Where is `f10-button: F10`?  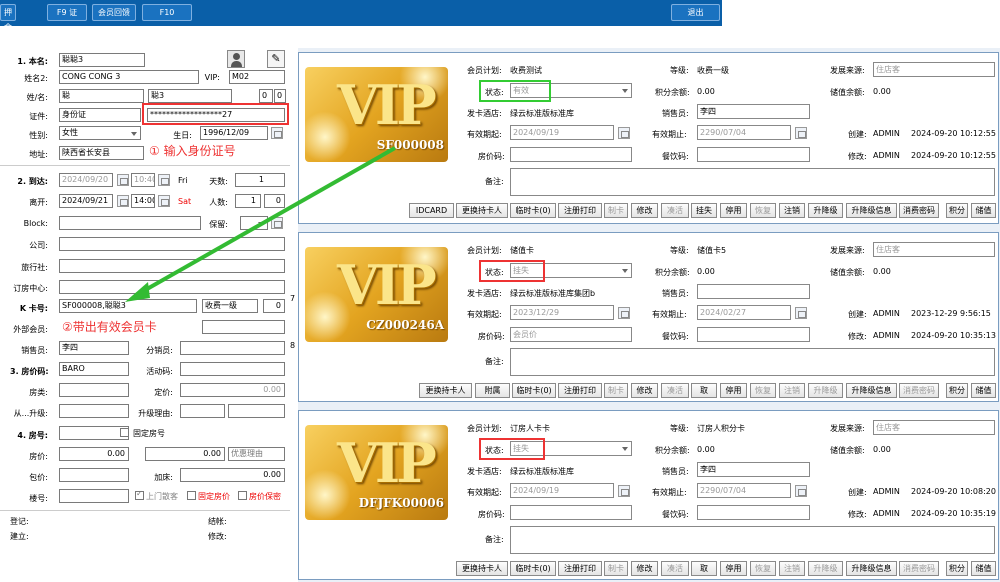 f10-button: F10 is located at coordinates (167, 12).